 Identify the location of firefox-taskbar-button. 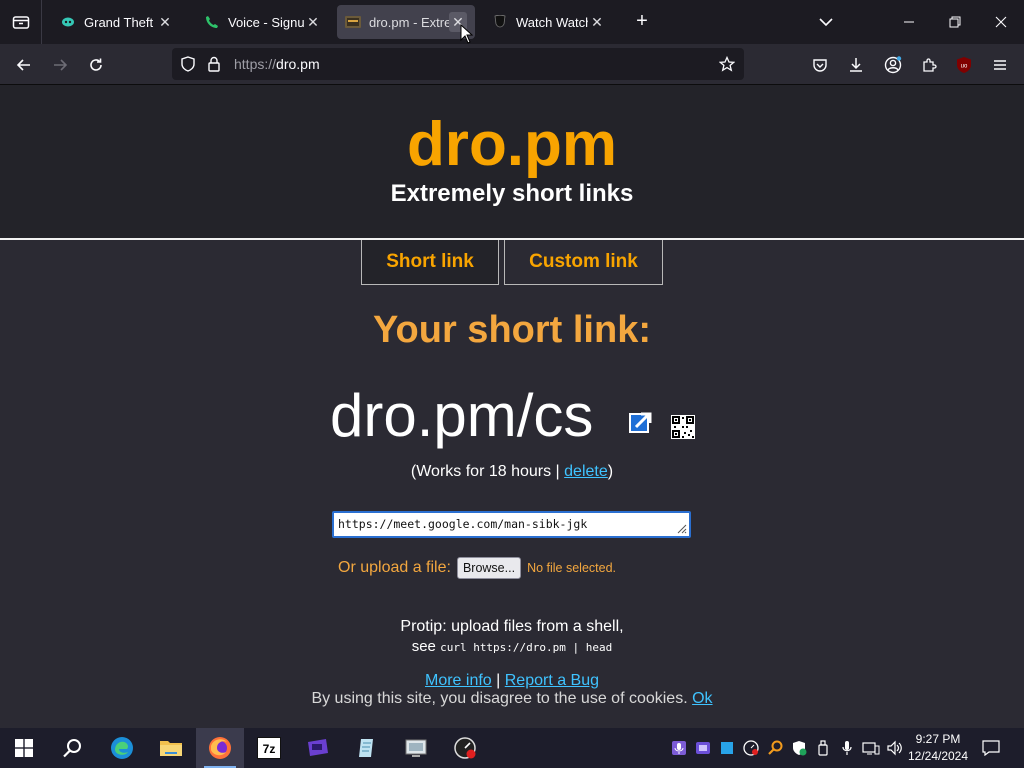
(220, 748).